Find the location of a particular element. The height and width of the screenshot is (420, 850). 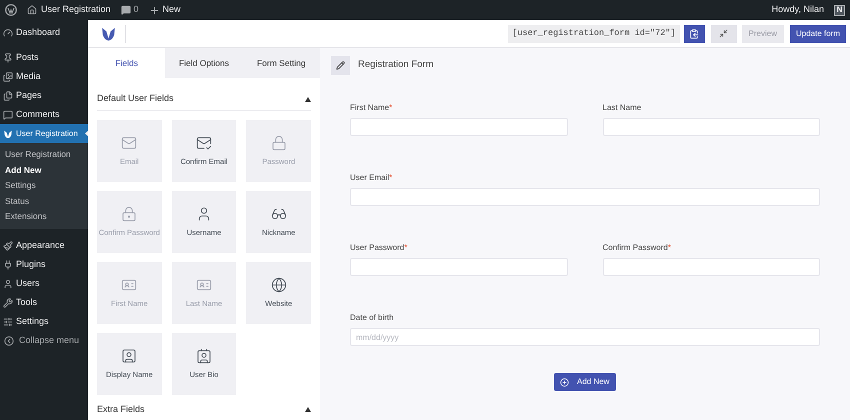

pencil-icon is located at coordinates (340, 65).